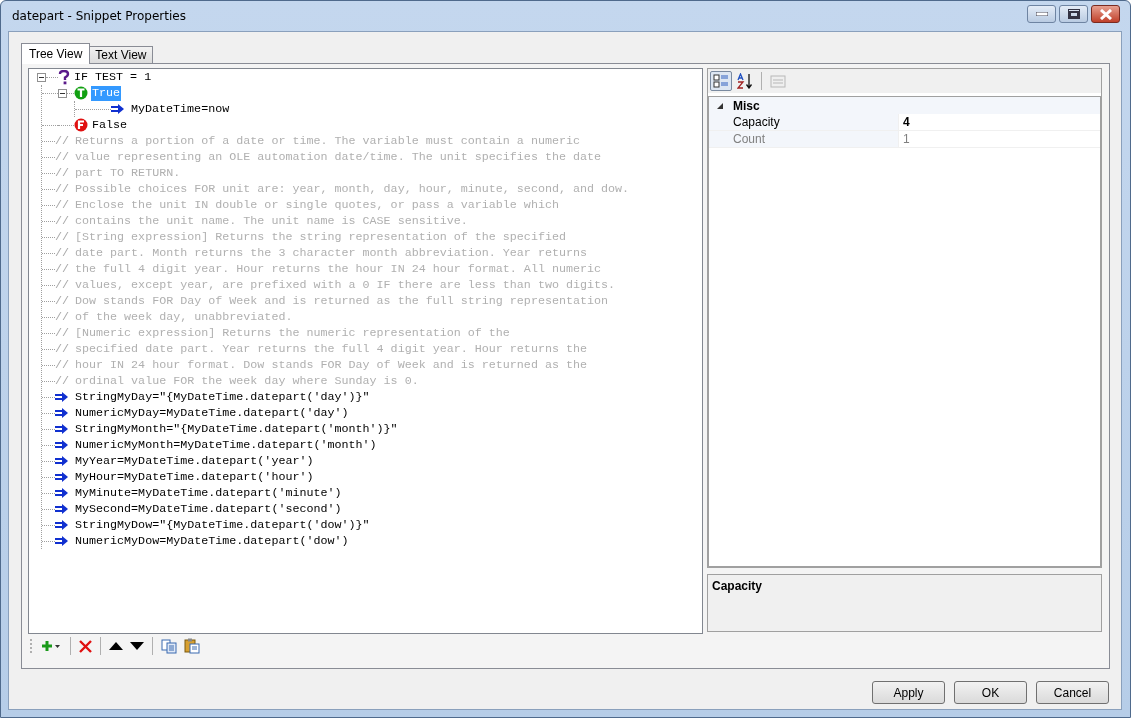  I want to click on tree-node: MyMinute=MyDateTime.datepart('minute'), so click(208, 493).